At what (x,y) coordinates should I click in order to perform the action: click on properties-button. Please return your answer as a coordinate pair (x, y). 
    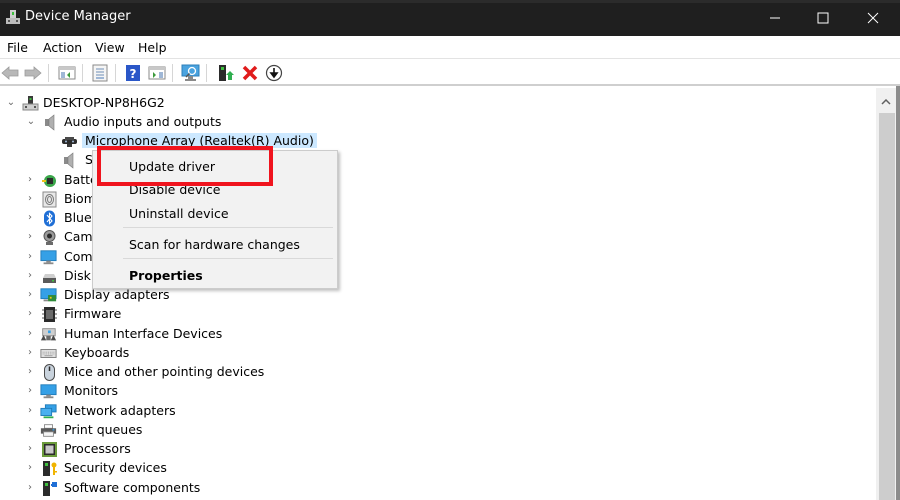
    Looking at the image, I should click on (100, 73).